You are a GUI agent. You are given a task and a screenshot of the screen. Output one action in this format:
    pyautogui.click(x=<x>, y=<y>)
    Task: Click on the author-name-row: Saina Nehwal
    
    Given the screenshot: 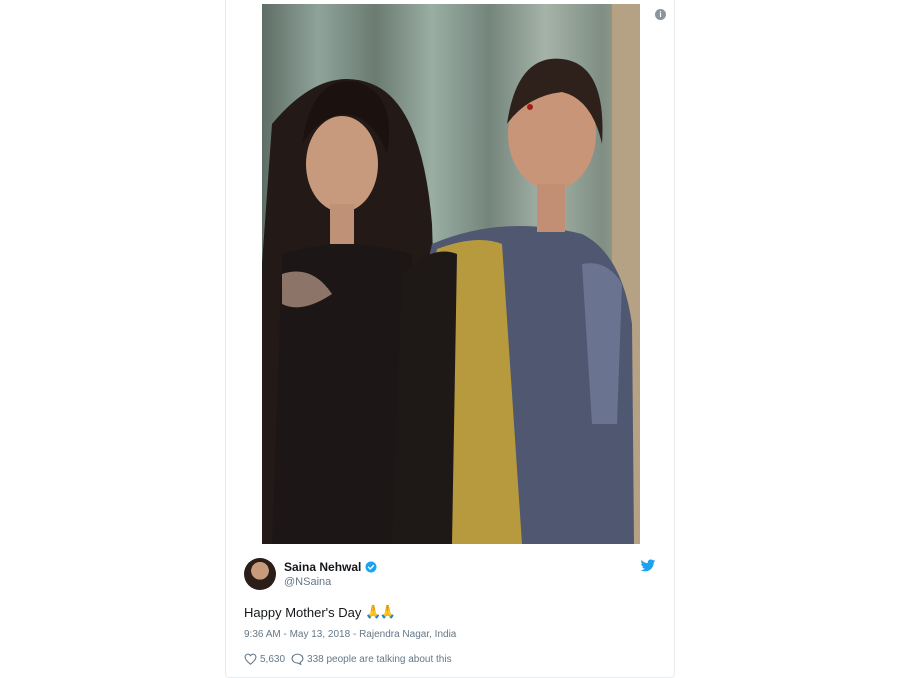 What is the action you would take?
    pyautogui.click(x=330, y=567)
    